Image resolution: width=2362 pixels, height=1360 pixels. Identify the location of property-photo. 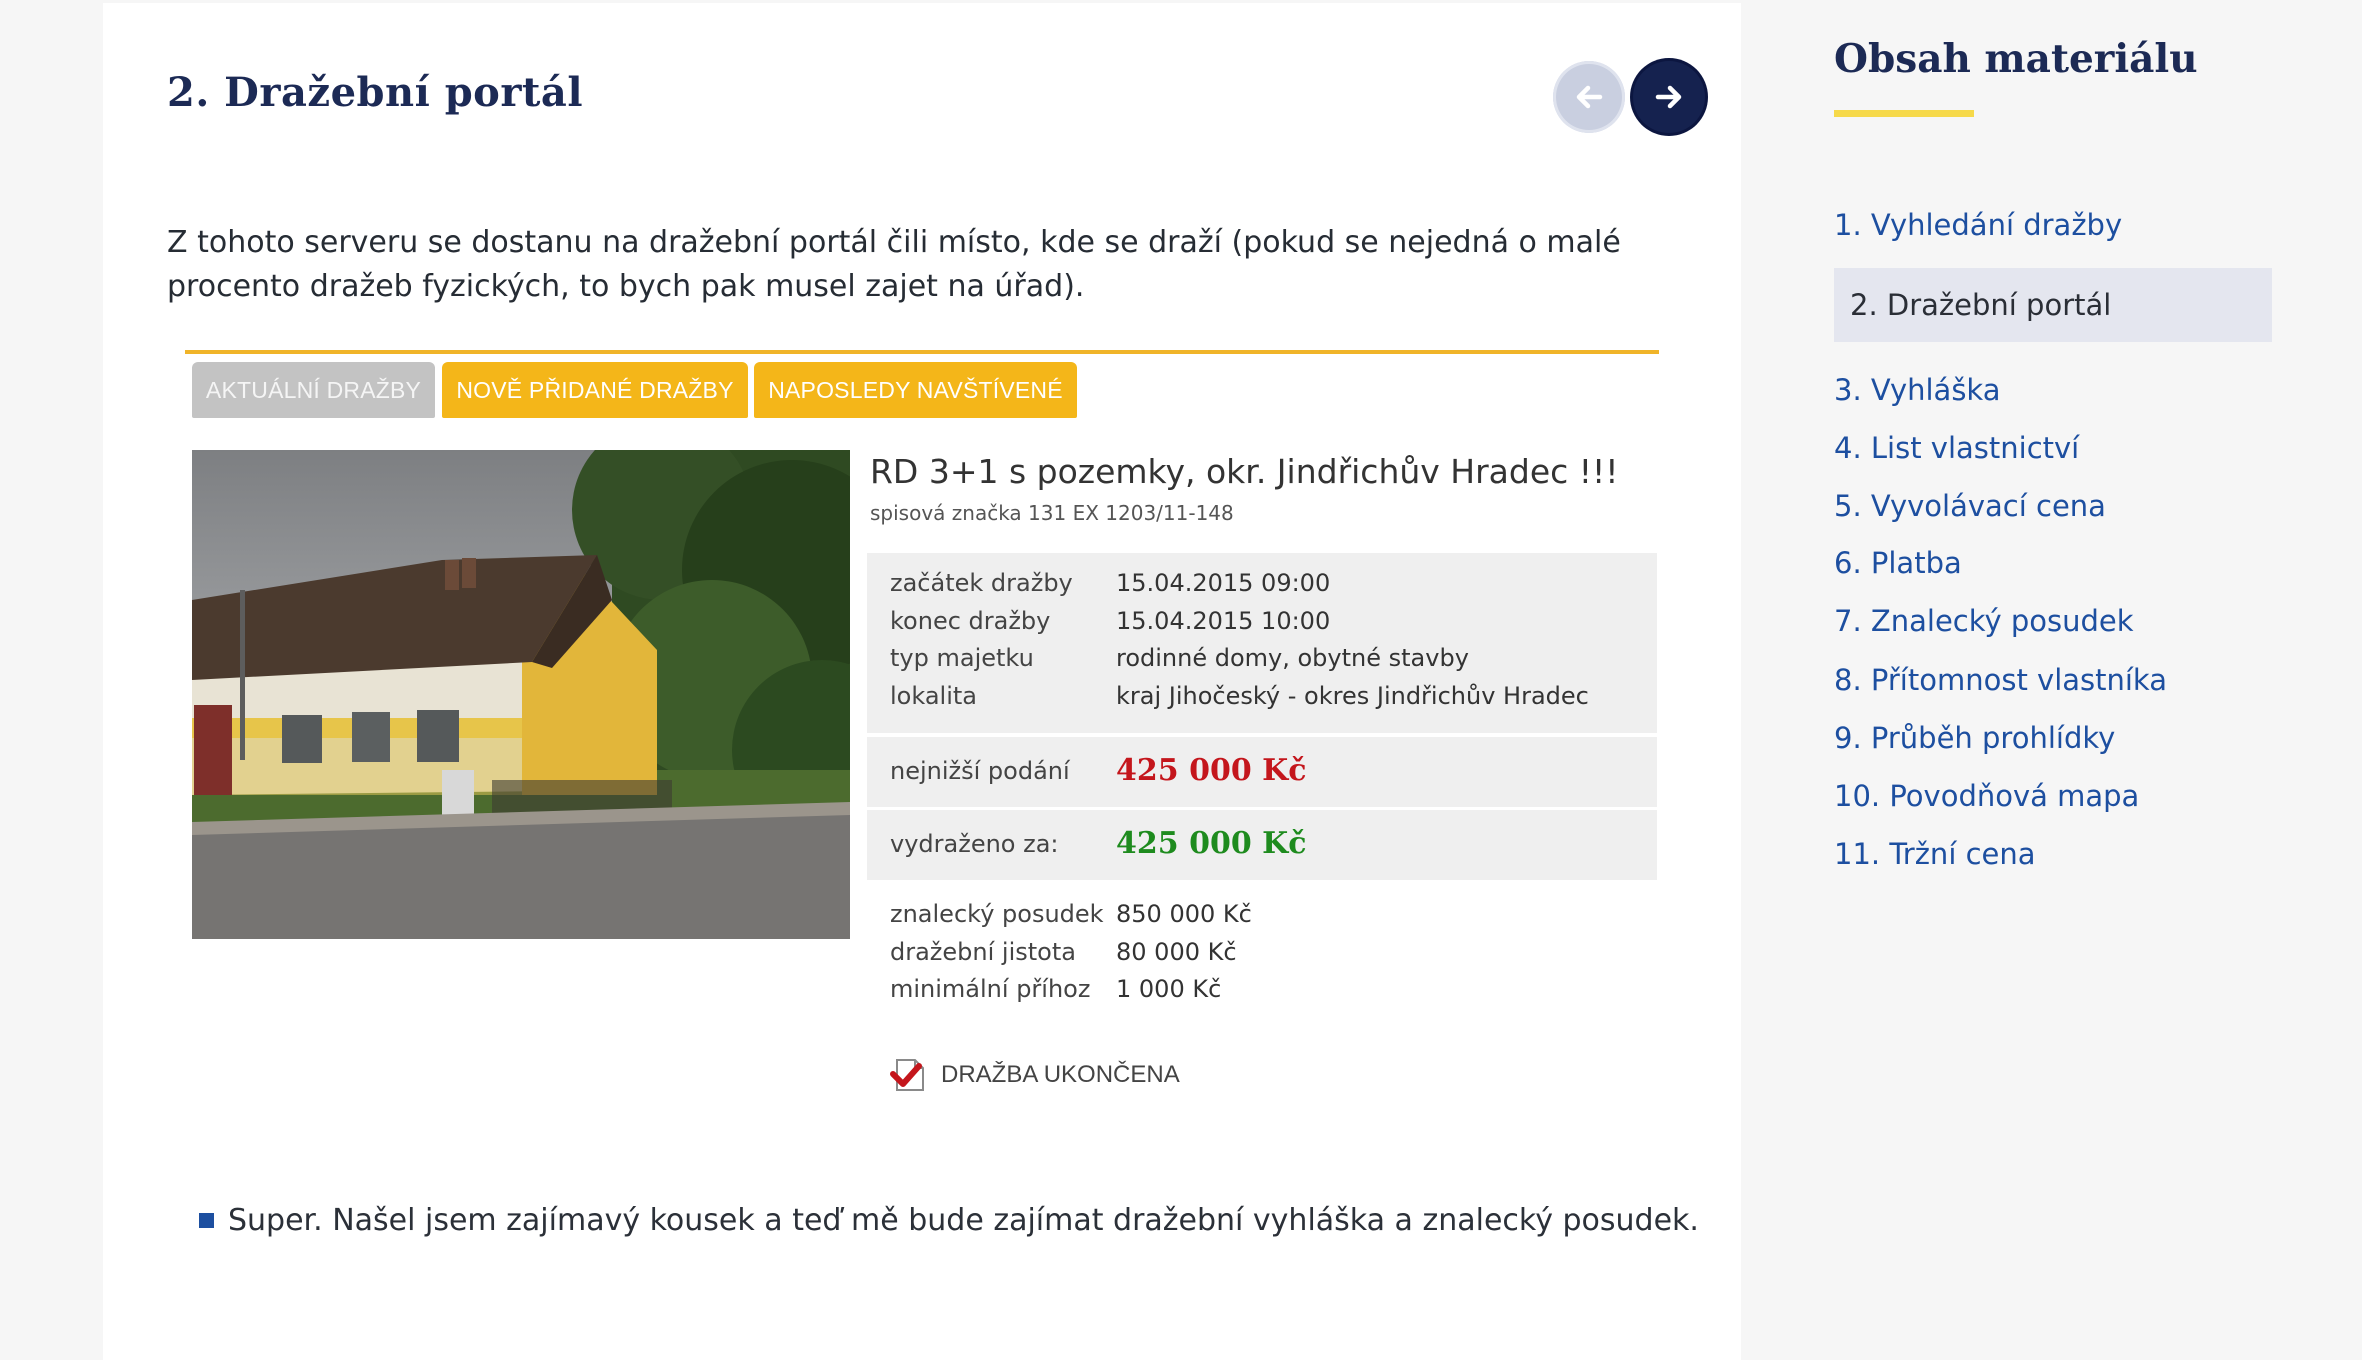
(521, 694).